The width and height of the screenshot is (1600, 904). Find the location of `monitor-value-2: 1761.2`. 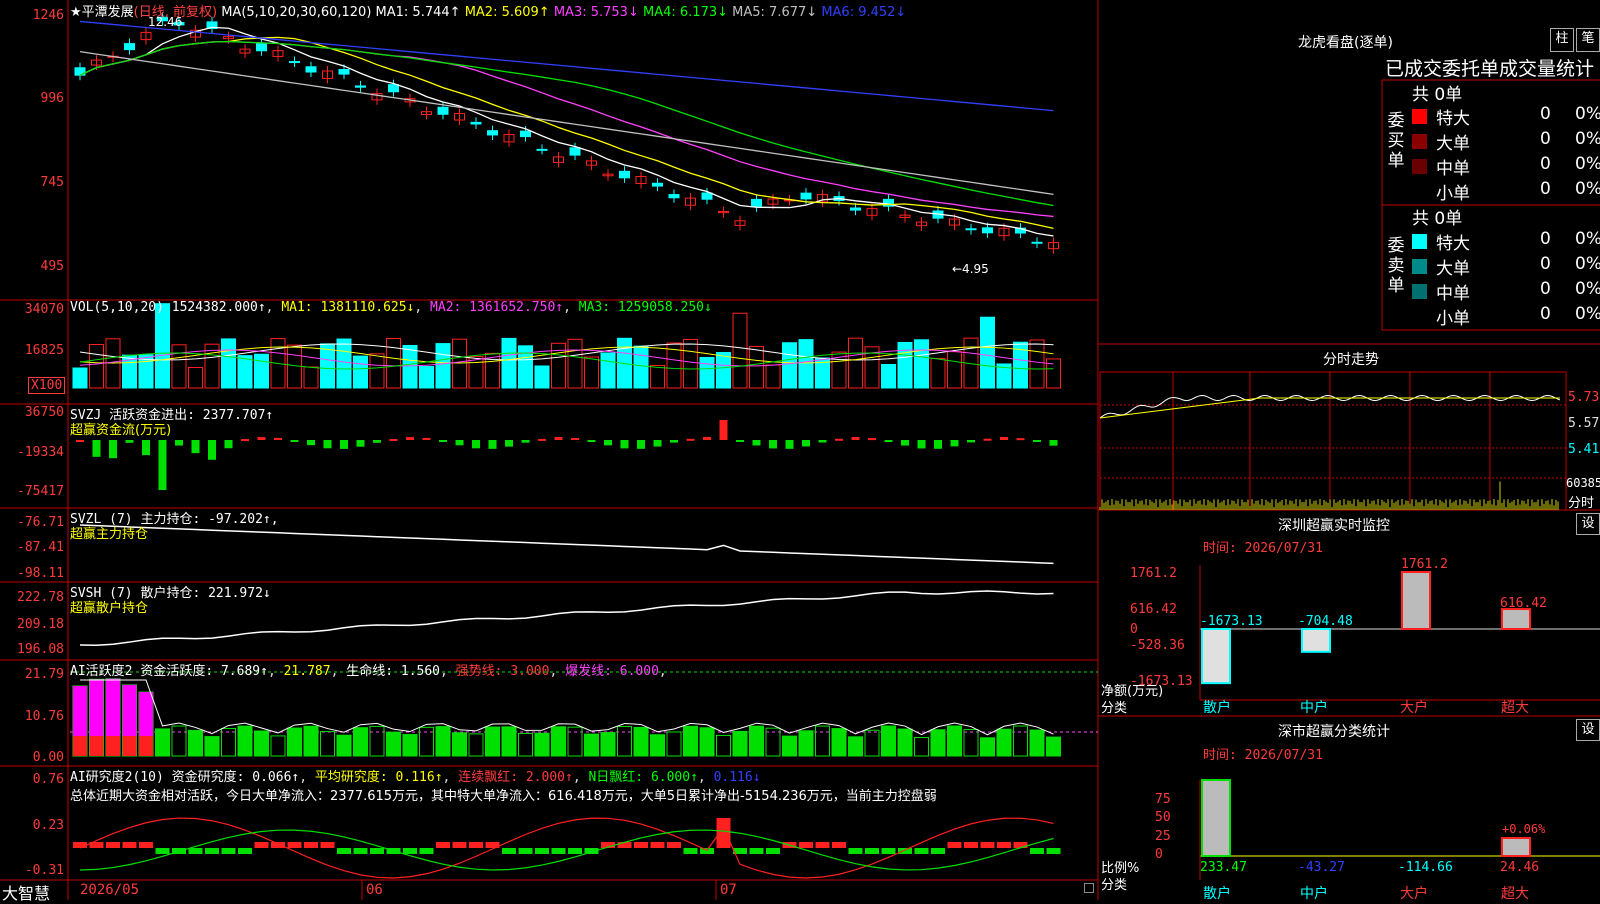

monitor-value-2: 1761.2 is located at coordinates (1424, 564).